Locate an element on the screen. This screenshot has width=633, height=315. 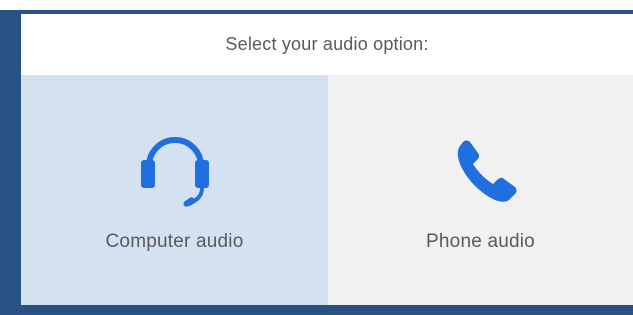
headset-icon is located at coordinates (175, 163).